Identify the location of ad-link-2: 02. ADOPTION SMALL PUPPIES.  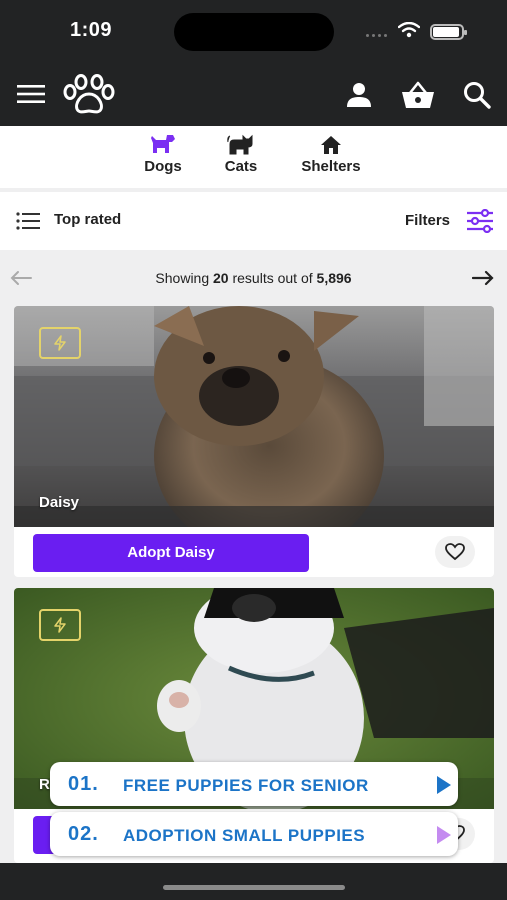
(254, 834).